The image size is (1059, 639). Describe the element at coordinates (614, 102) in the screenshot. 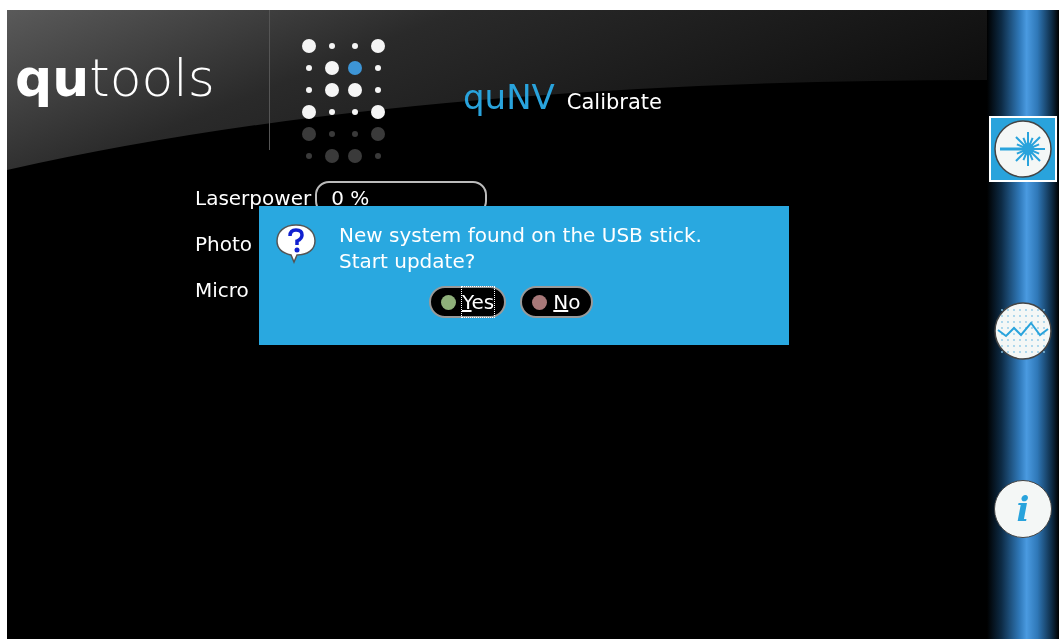

I see `page-title: Calibrate` at that location.